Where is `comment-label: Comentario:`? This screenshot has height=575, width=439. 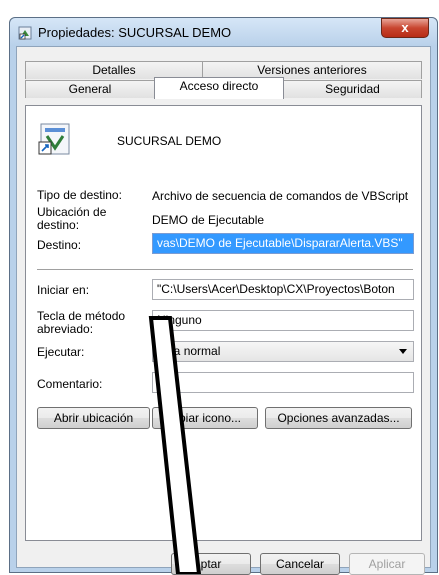
comment-label: Comentario: is located at coordinates (70, 384).